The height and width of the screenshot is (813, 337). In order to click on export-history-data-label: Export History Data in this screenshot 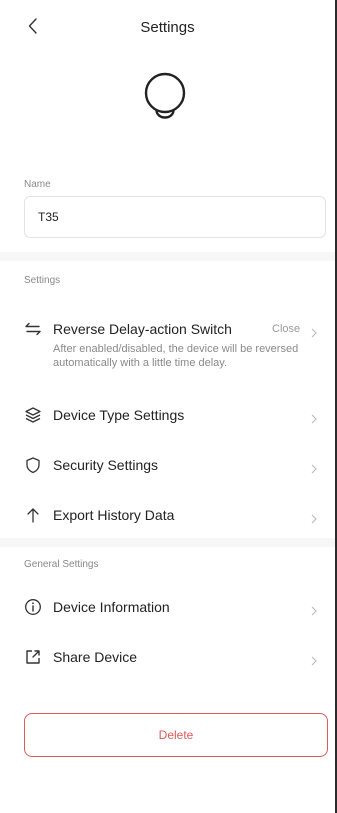, I will do `click(114, 515)`.